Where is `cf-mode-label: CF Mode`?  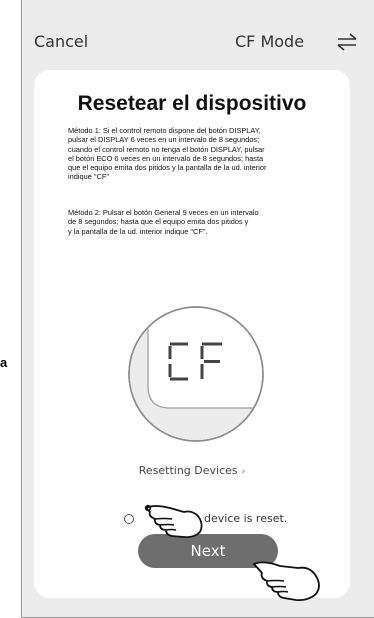
cf-mode-label: CF Mode is located at coordinates (270, 41).